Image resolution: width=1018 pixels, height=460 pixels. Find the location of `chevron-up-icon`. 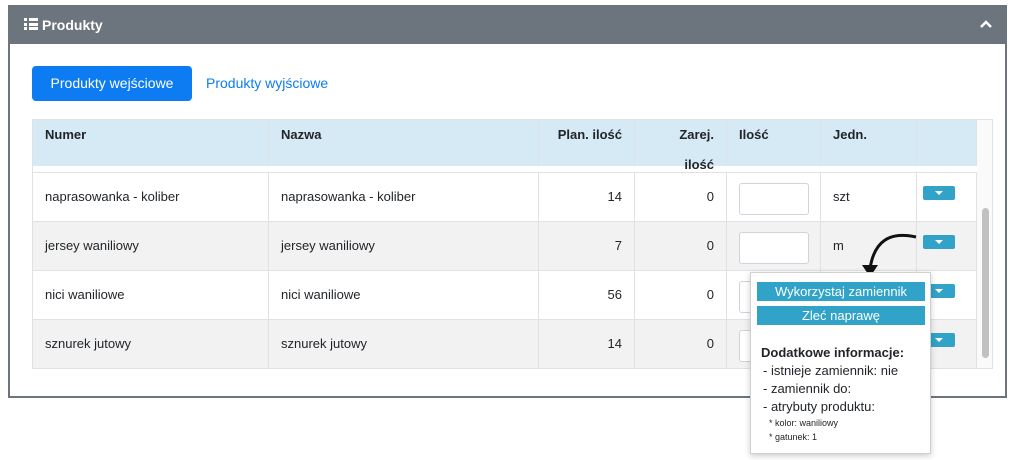

chevron-up-icon is located at coordinates (986, 24).